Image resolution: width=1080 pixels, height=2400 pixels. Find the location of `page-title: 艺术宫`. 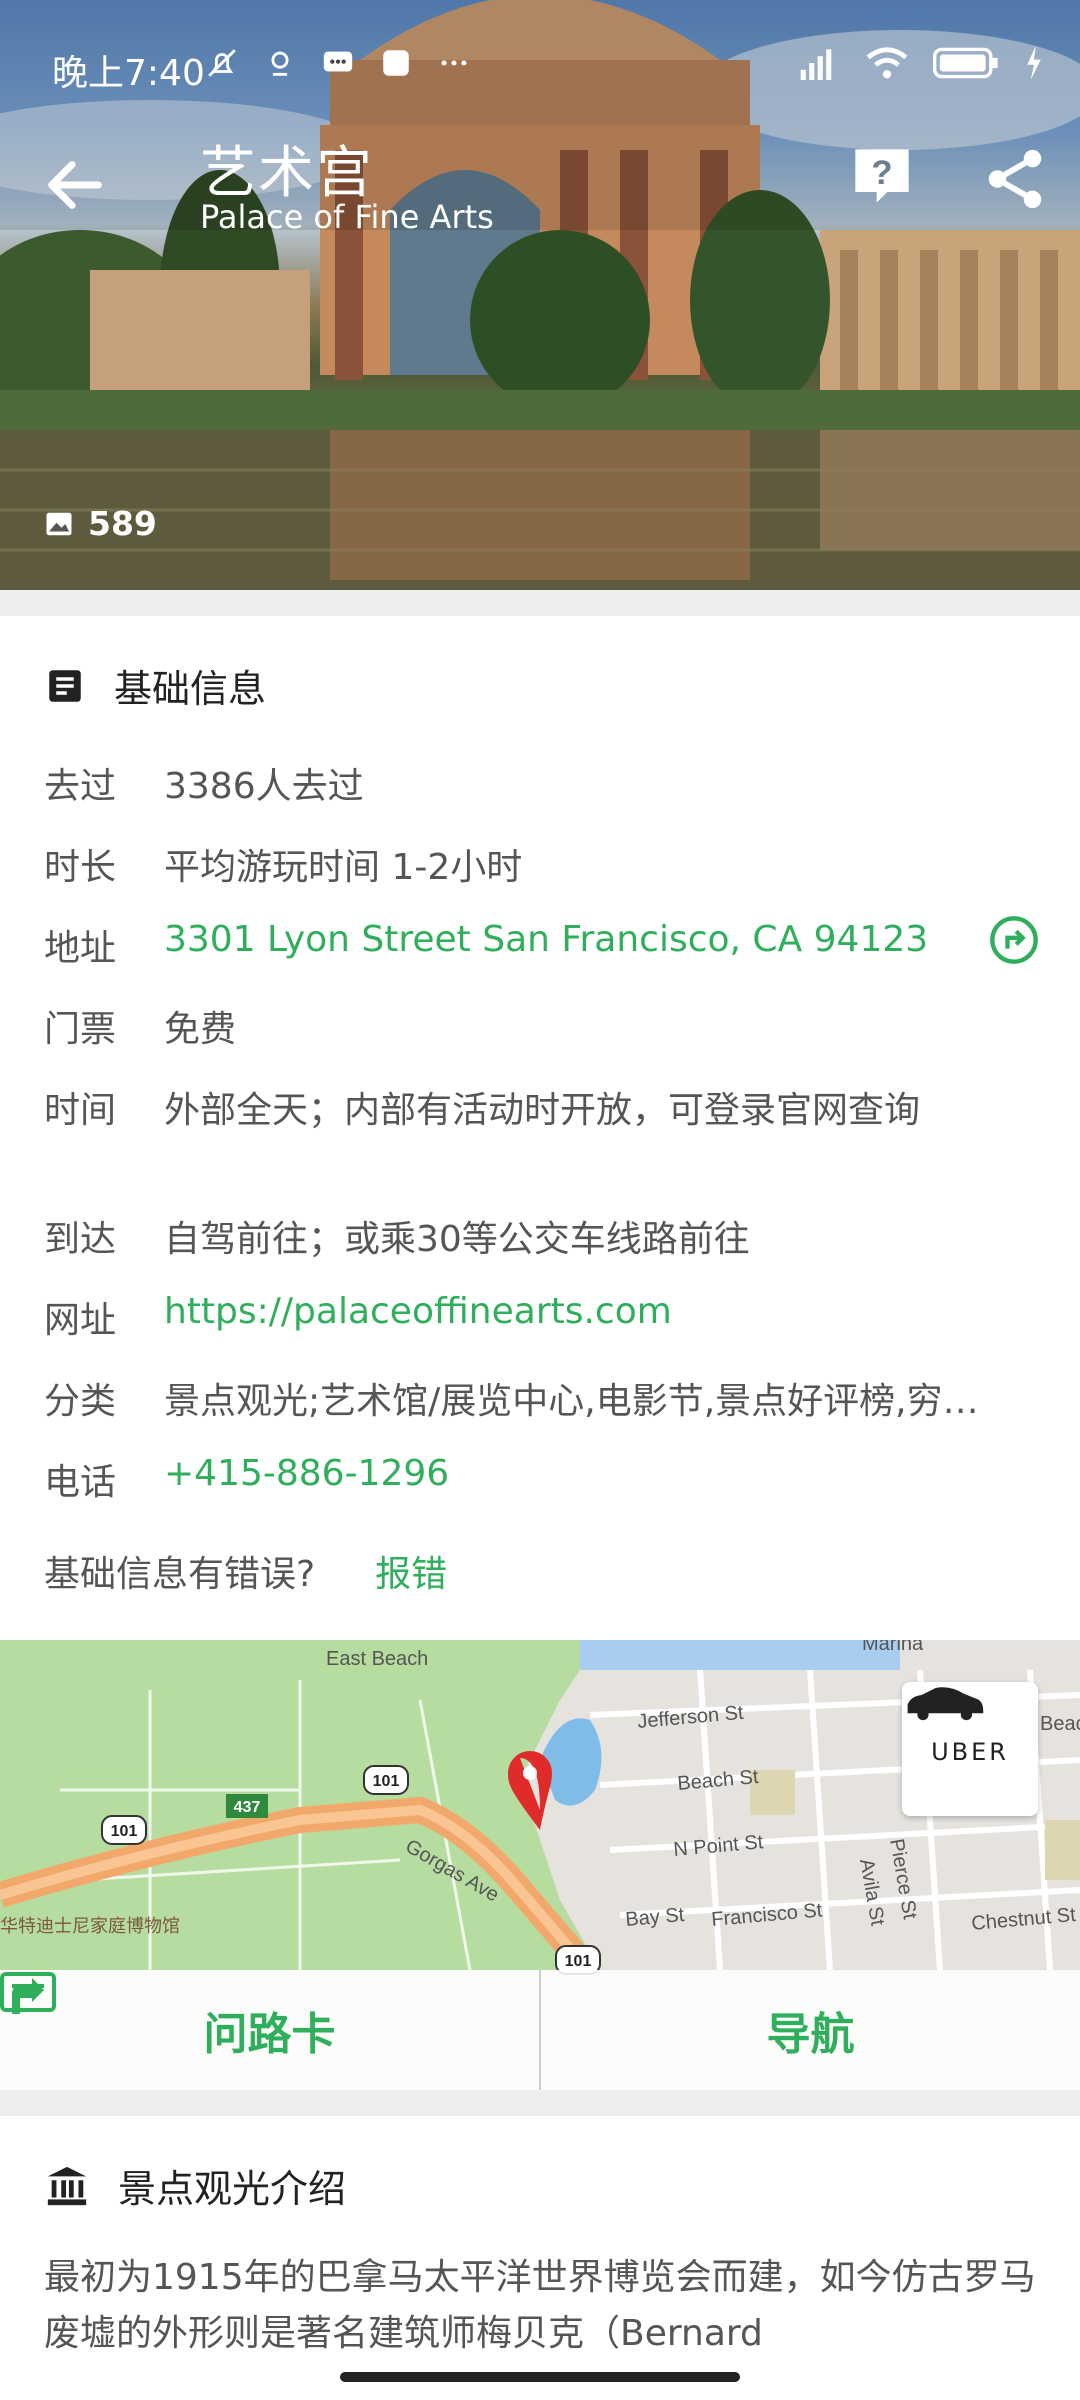

page-title: 艺术宫 is located at coordinates (287, 173).